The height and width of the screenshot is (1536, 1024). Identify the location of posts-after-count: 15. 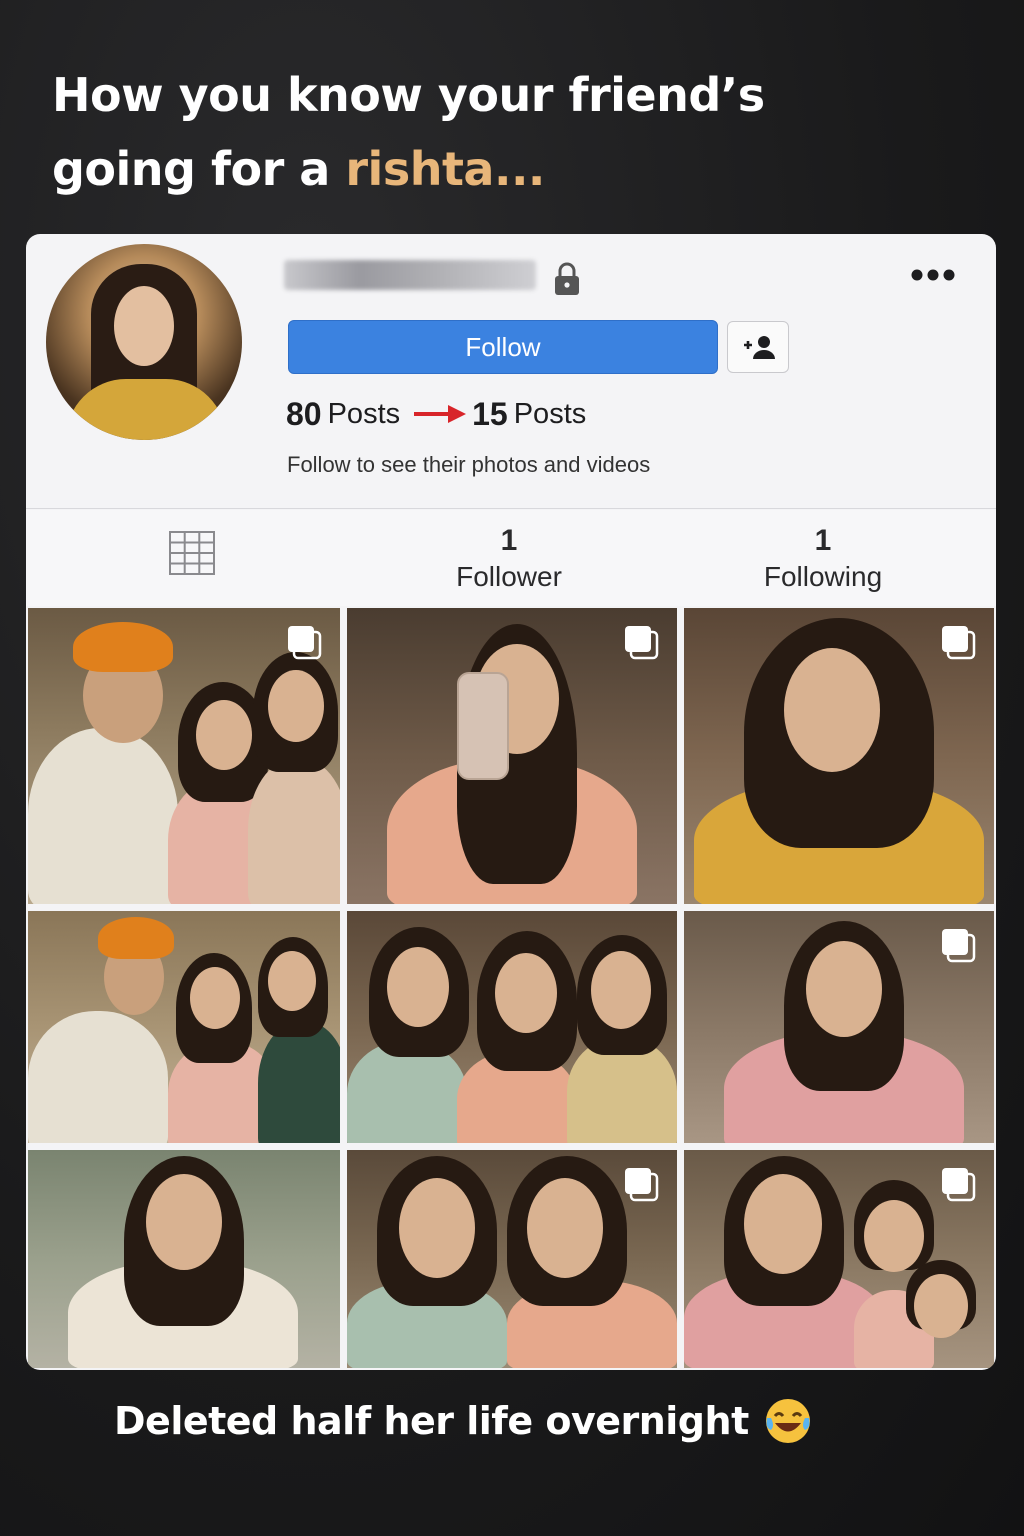
(490, 413).